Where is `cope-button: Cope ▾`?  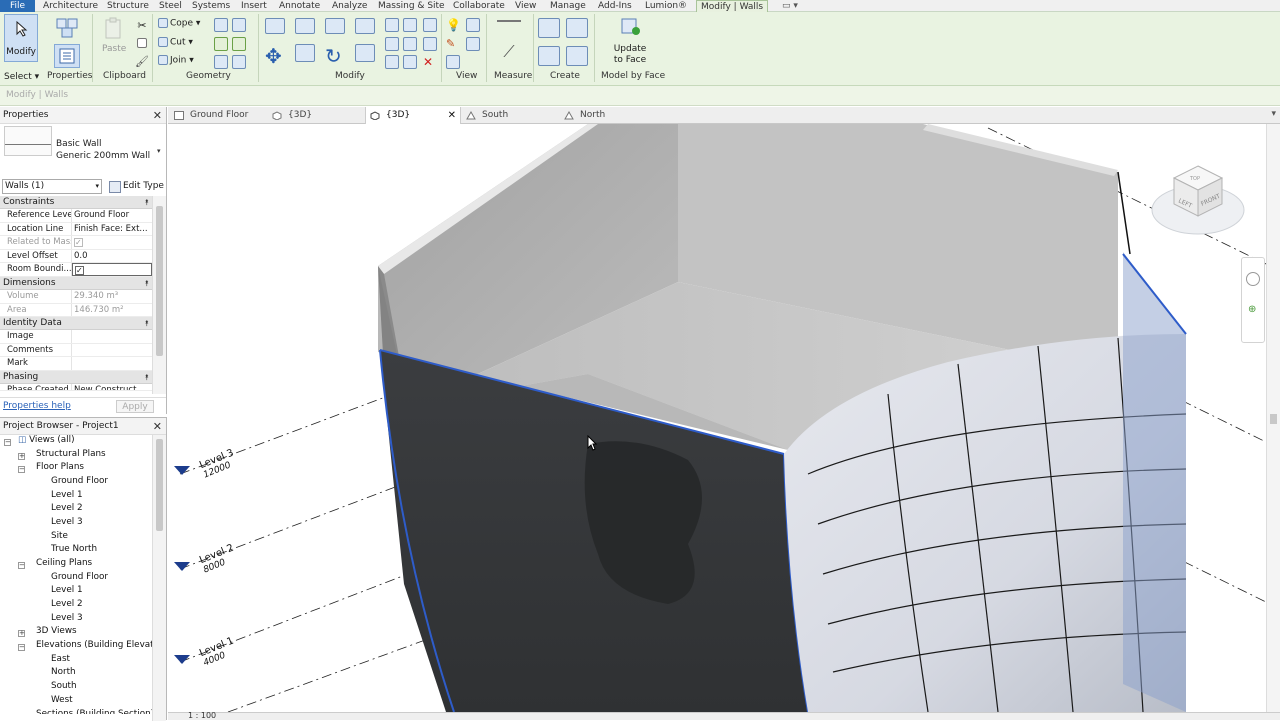 cope-button: Cope ▾ is located at coordinates (179, 23).